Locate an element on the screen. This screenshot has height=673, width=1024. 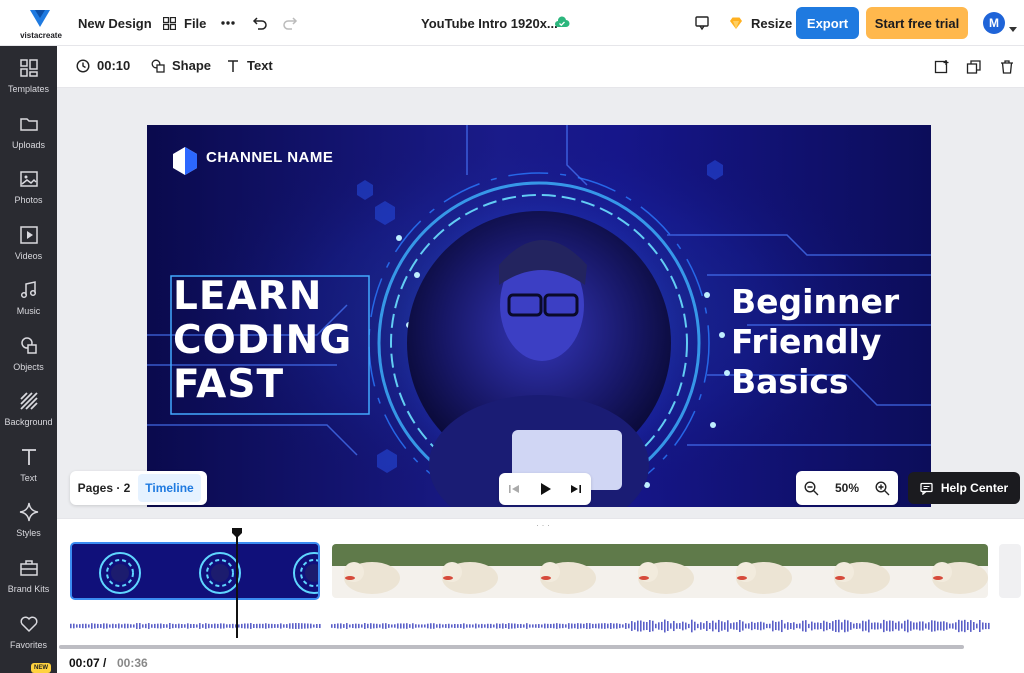
more-icon is located at coordinates (228, 23).